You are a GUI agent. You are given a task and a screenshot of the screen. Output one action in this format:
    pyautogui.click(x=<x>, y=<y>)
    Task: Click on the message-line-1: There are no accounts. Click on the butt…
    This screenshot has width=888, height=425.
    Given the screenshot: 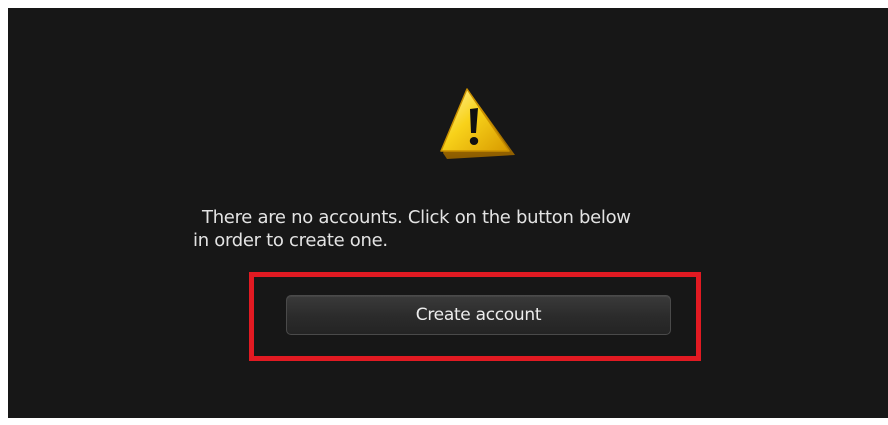 What is the action you would take?
    pyautogui.click(x=416, y=217)
    